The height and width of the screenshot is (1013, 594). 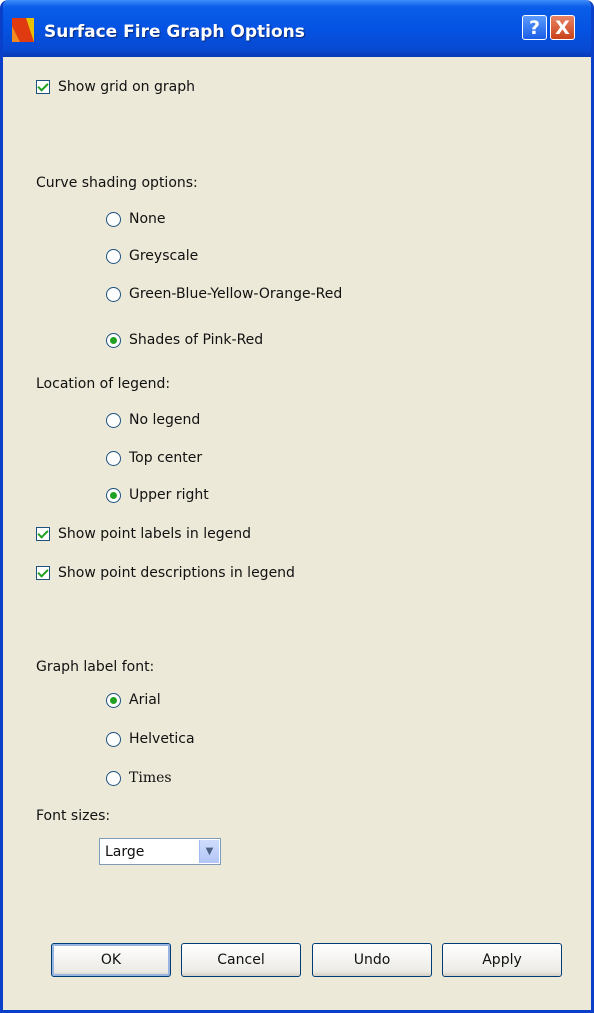 I want to click on font-size-select: Large ▼, so click(x=160, y=851).